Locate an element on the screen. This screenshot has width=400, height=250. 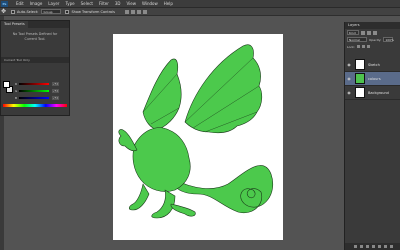
red-slider: R 255 is located at coordinates (40, 84).